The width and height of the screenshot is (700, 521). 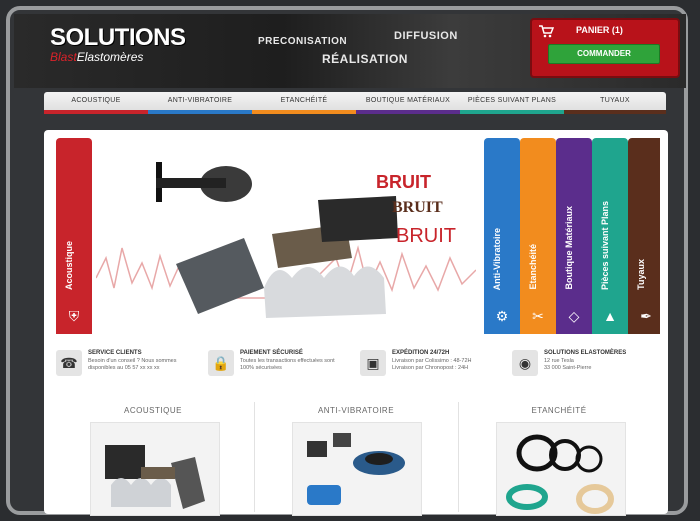 What do you see at coordinates (115, 353) in the screenshot?
I see `service-title: SERVICE CLIENTS` at bounding box center [115, 353].